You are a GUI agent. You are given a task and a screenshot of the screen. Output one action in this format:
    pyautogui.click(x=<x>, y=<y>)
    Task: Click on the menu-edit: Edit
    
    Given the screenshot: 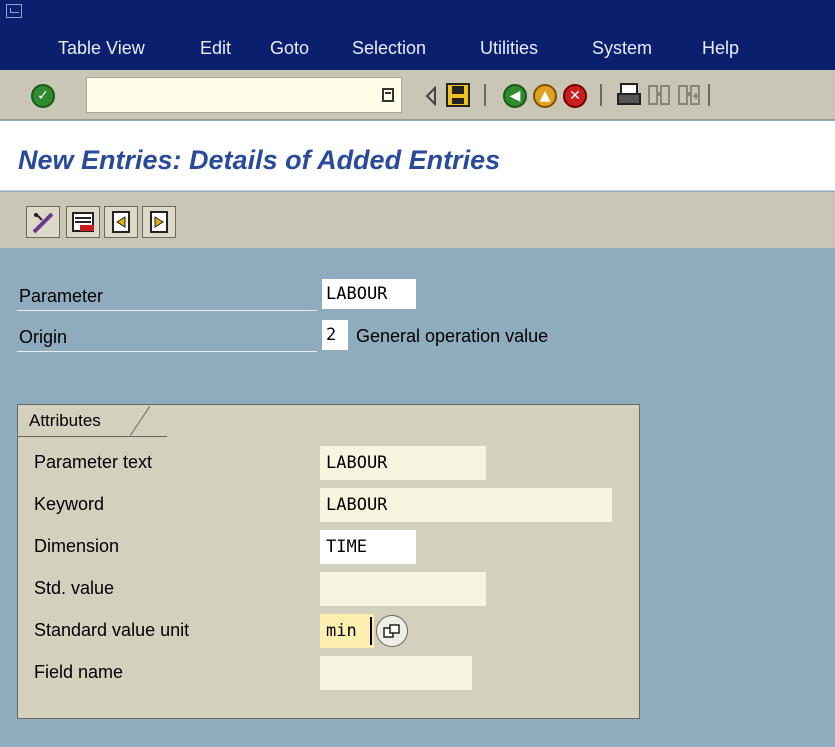 What is the action you would take?
    pyautogui.click(x=215, y=48)
    